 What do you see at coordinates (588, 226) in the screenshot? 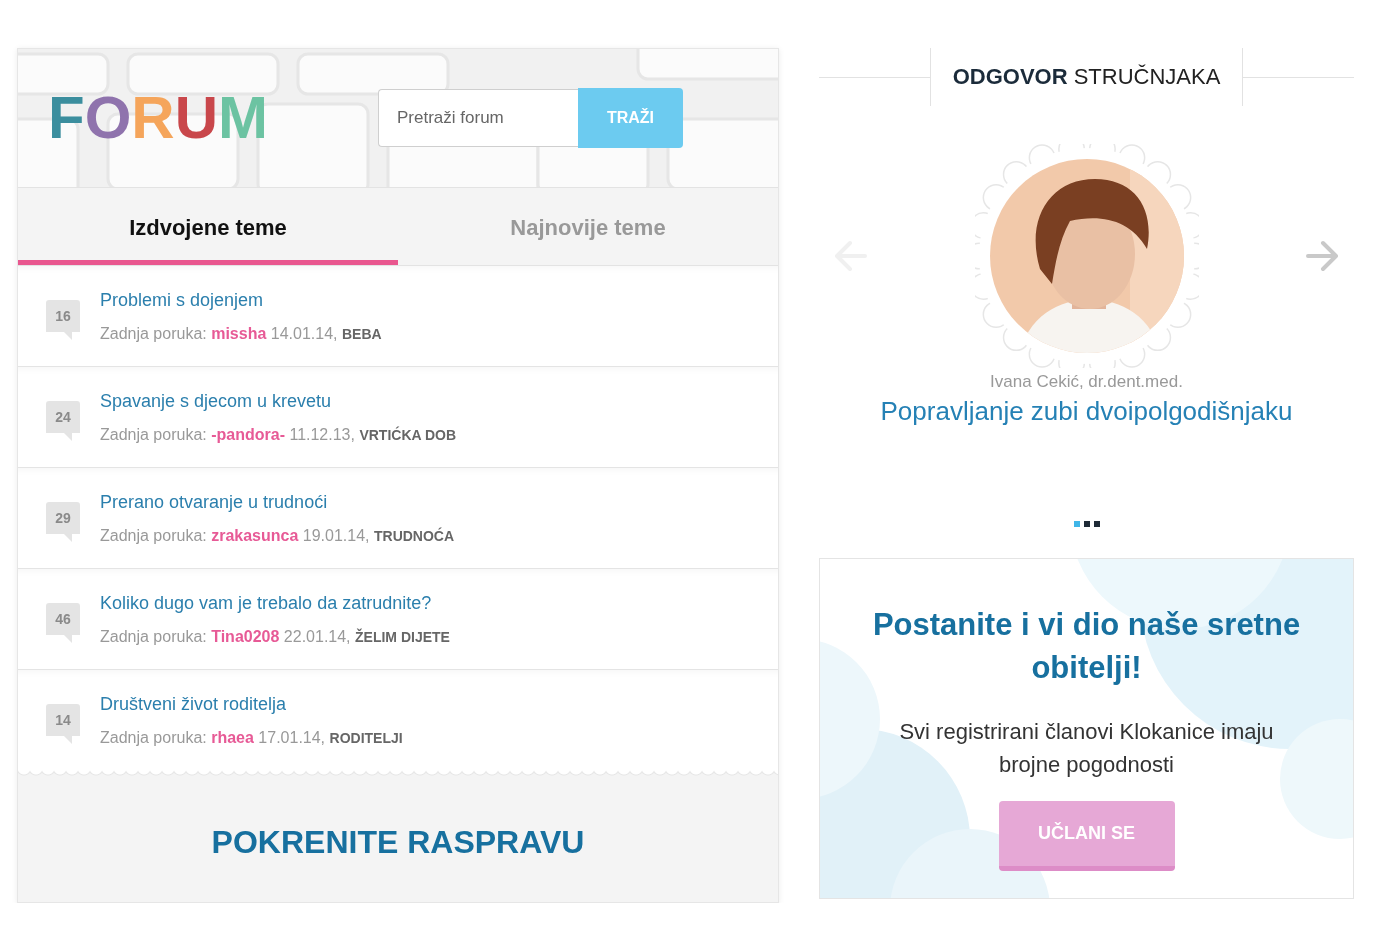
I see `tab: Najnovije teme` at bounding box center [588, 226].